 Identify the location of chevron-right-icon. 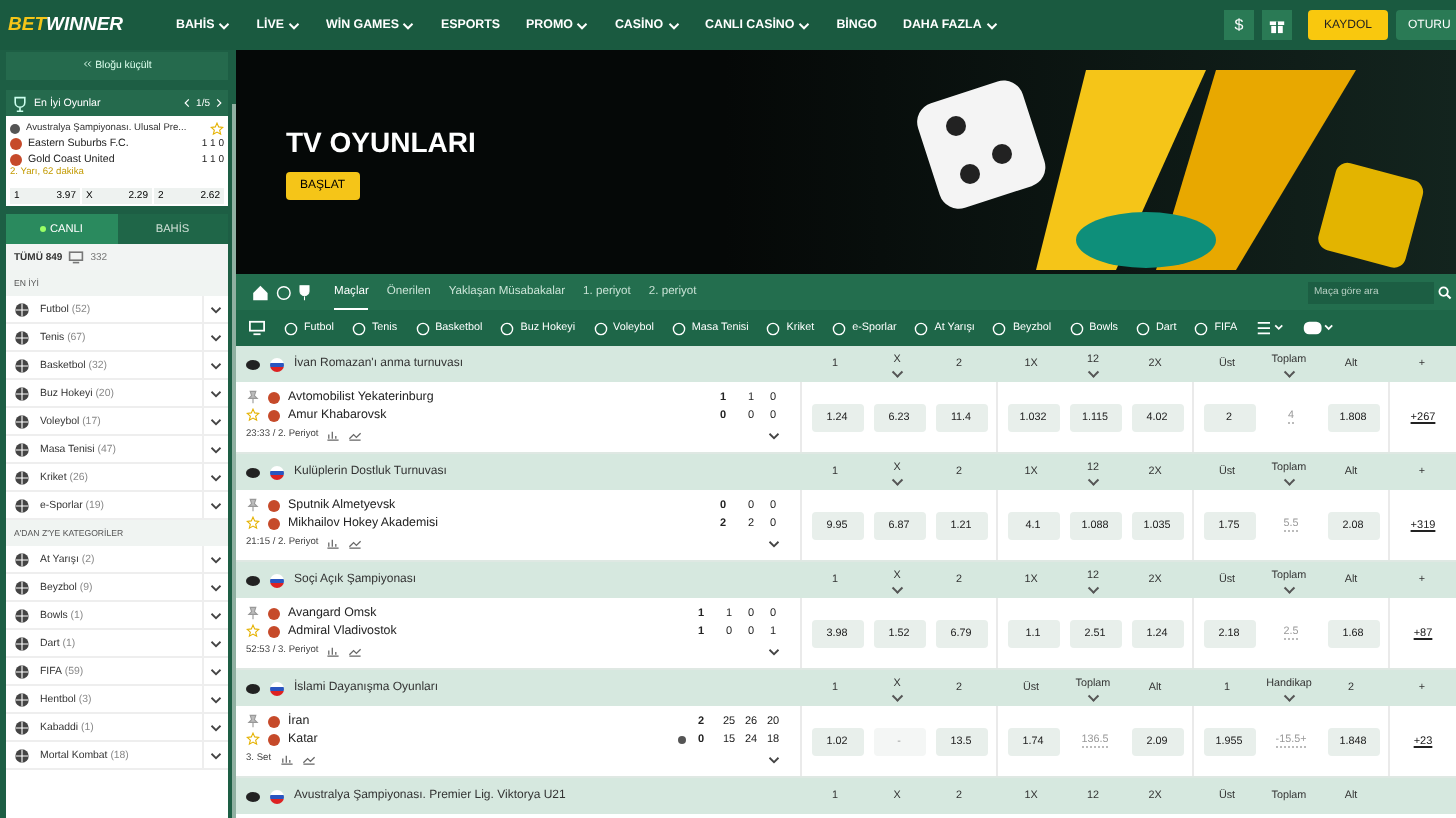
(219, 103).